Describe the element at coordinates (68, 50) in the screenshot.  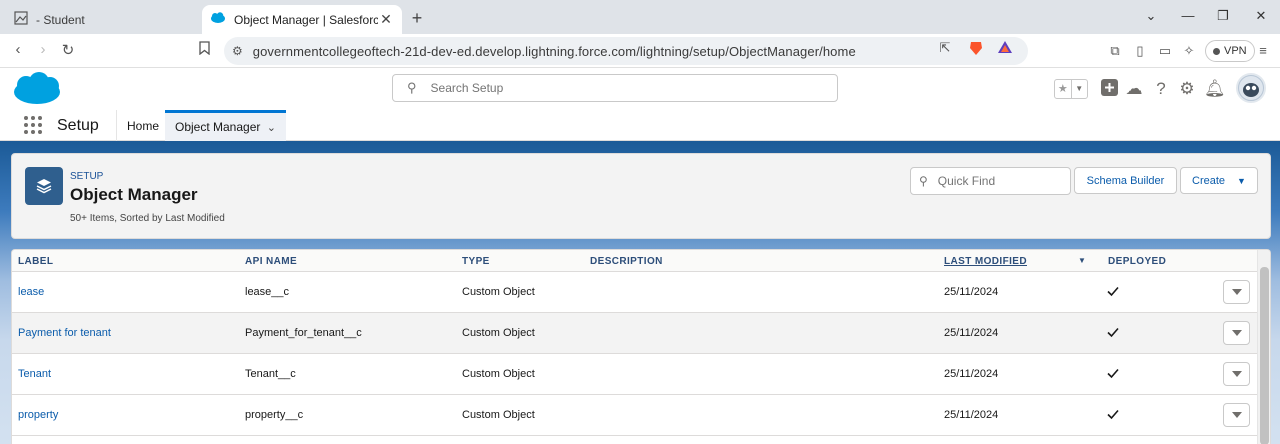
I see `reload-icon: ↻` at that location.